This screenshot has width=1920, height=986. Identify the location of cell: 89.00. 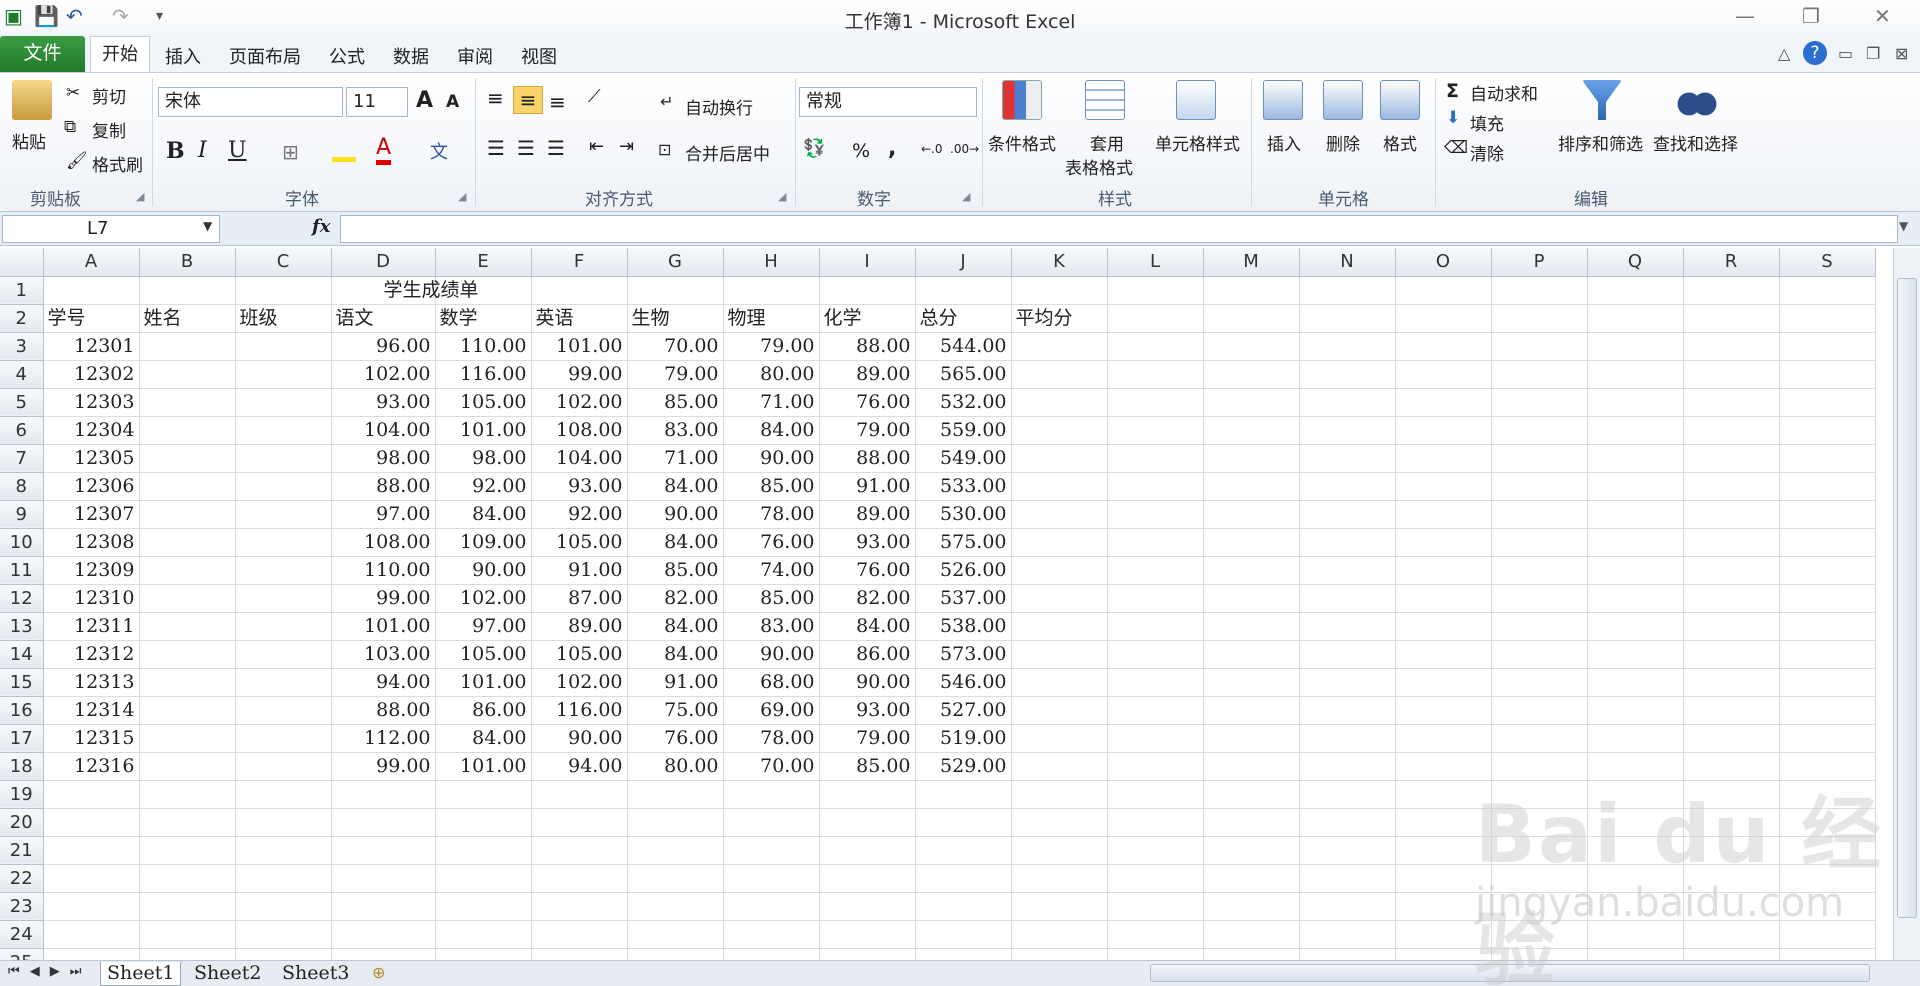
(867, 374).